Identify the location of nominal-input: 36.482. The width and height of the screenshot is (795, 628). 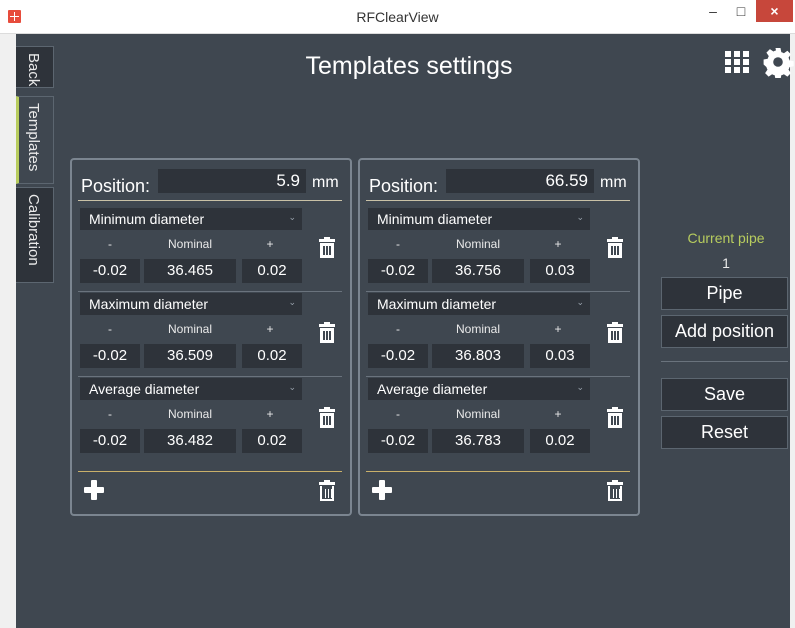
(190, 441).